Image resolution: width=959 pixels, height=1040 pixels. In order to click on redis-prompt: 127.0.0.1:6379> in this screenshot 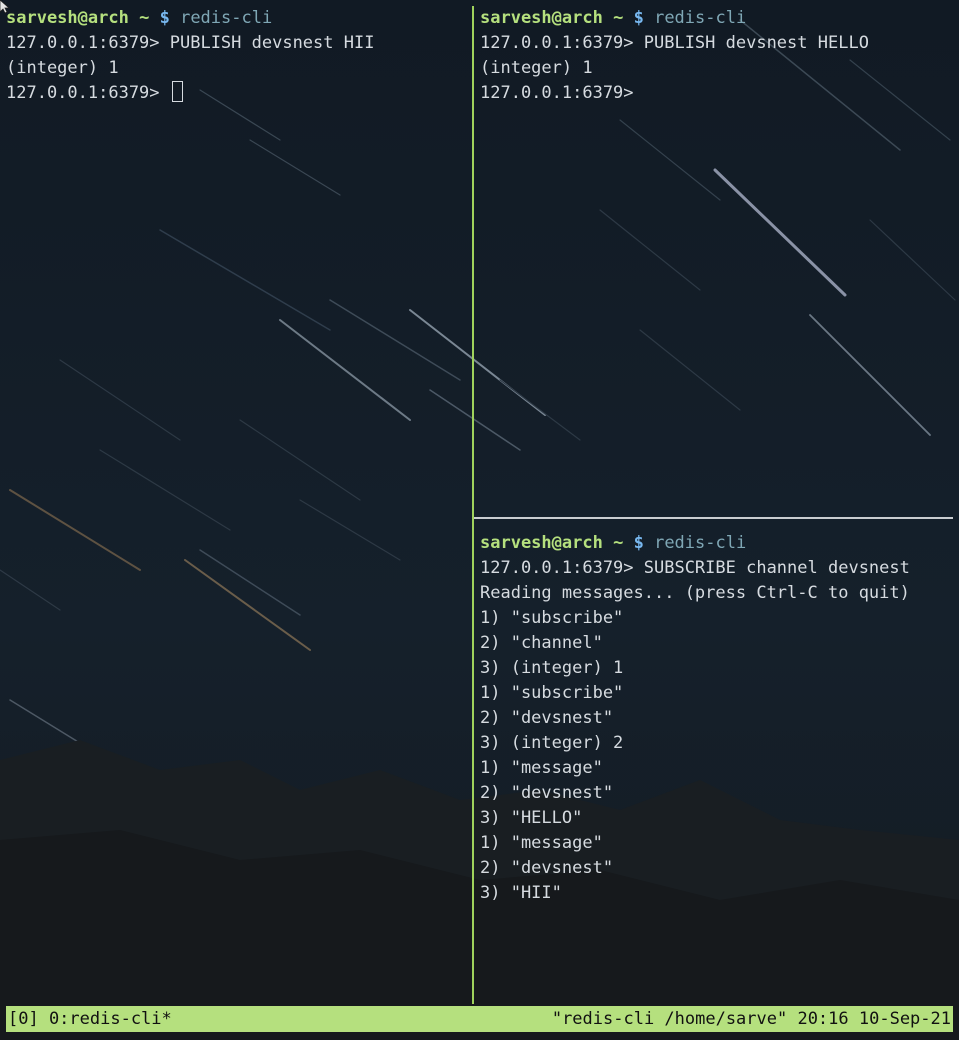, I will do `click(88, 93)`.